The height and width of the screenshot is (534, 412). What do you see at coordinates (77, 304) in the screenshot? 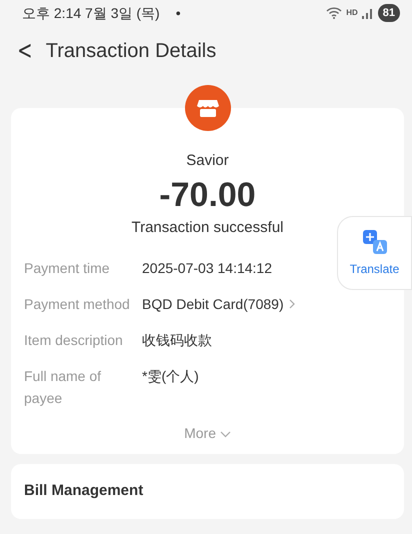
I see `detail-label: Payment method` at bounding box center [77, 304].